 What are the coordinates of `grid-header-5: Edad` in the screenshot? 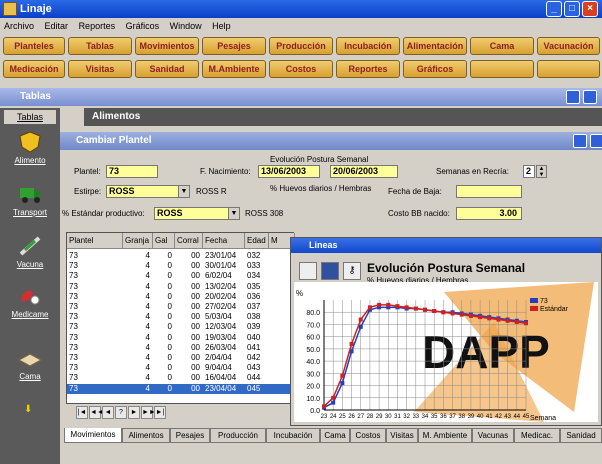 It's located at (257, 241).